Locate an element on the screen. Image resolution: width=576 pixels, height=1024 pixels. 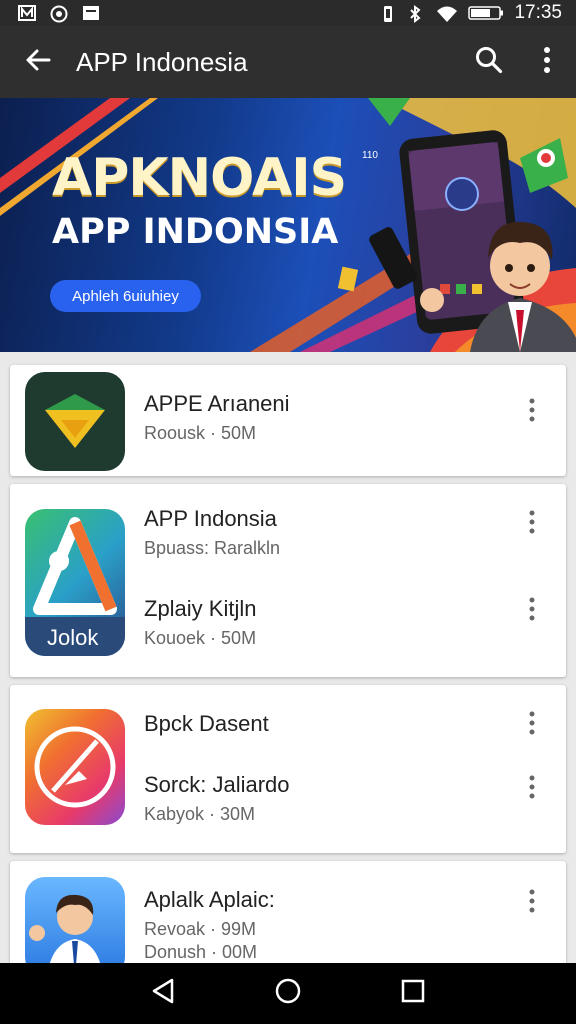
page-title: APP Indonesia is located at coordinates (162, 61).